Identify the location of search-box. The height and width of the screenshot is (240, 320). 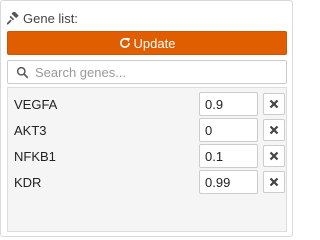
(147, 72).